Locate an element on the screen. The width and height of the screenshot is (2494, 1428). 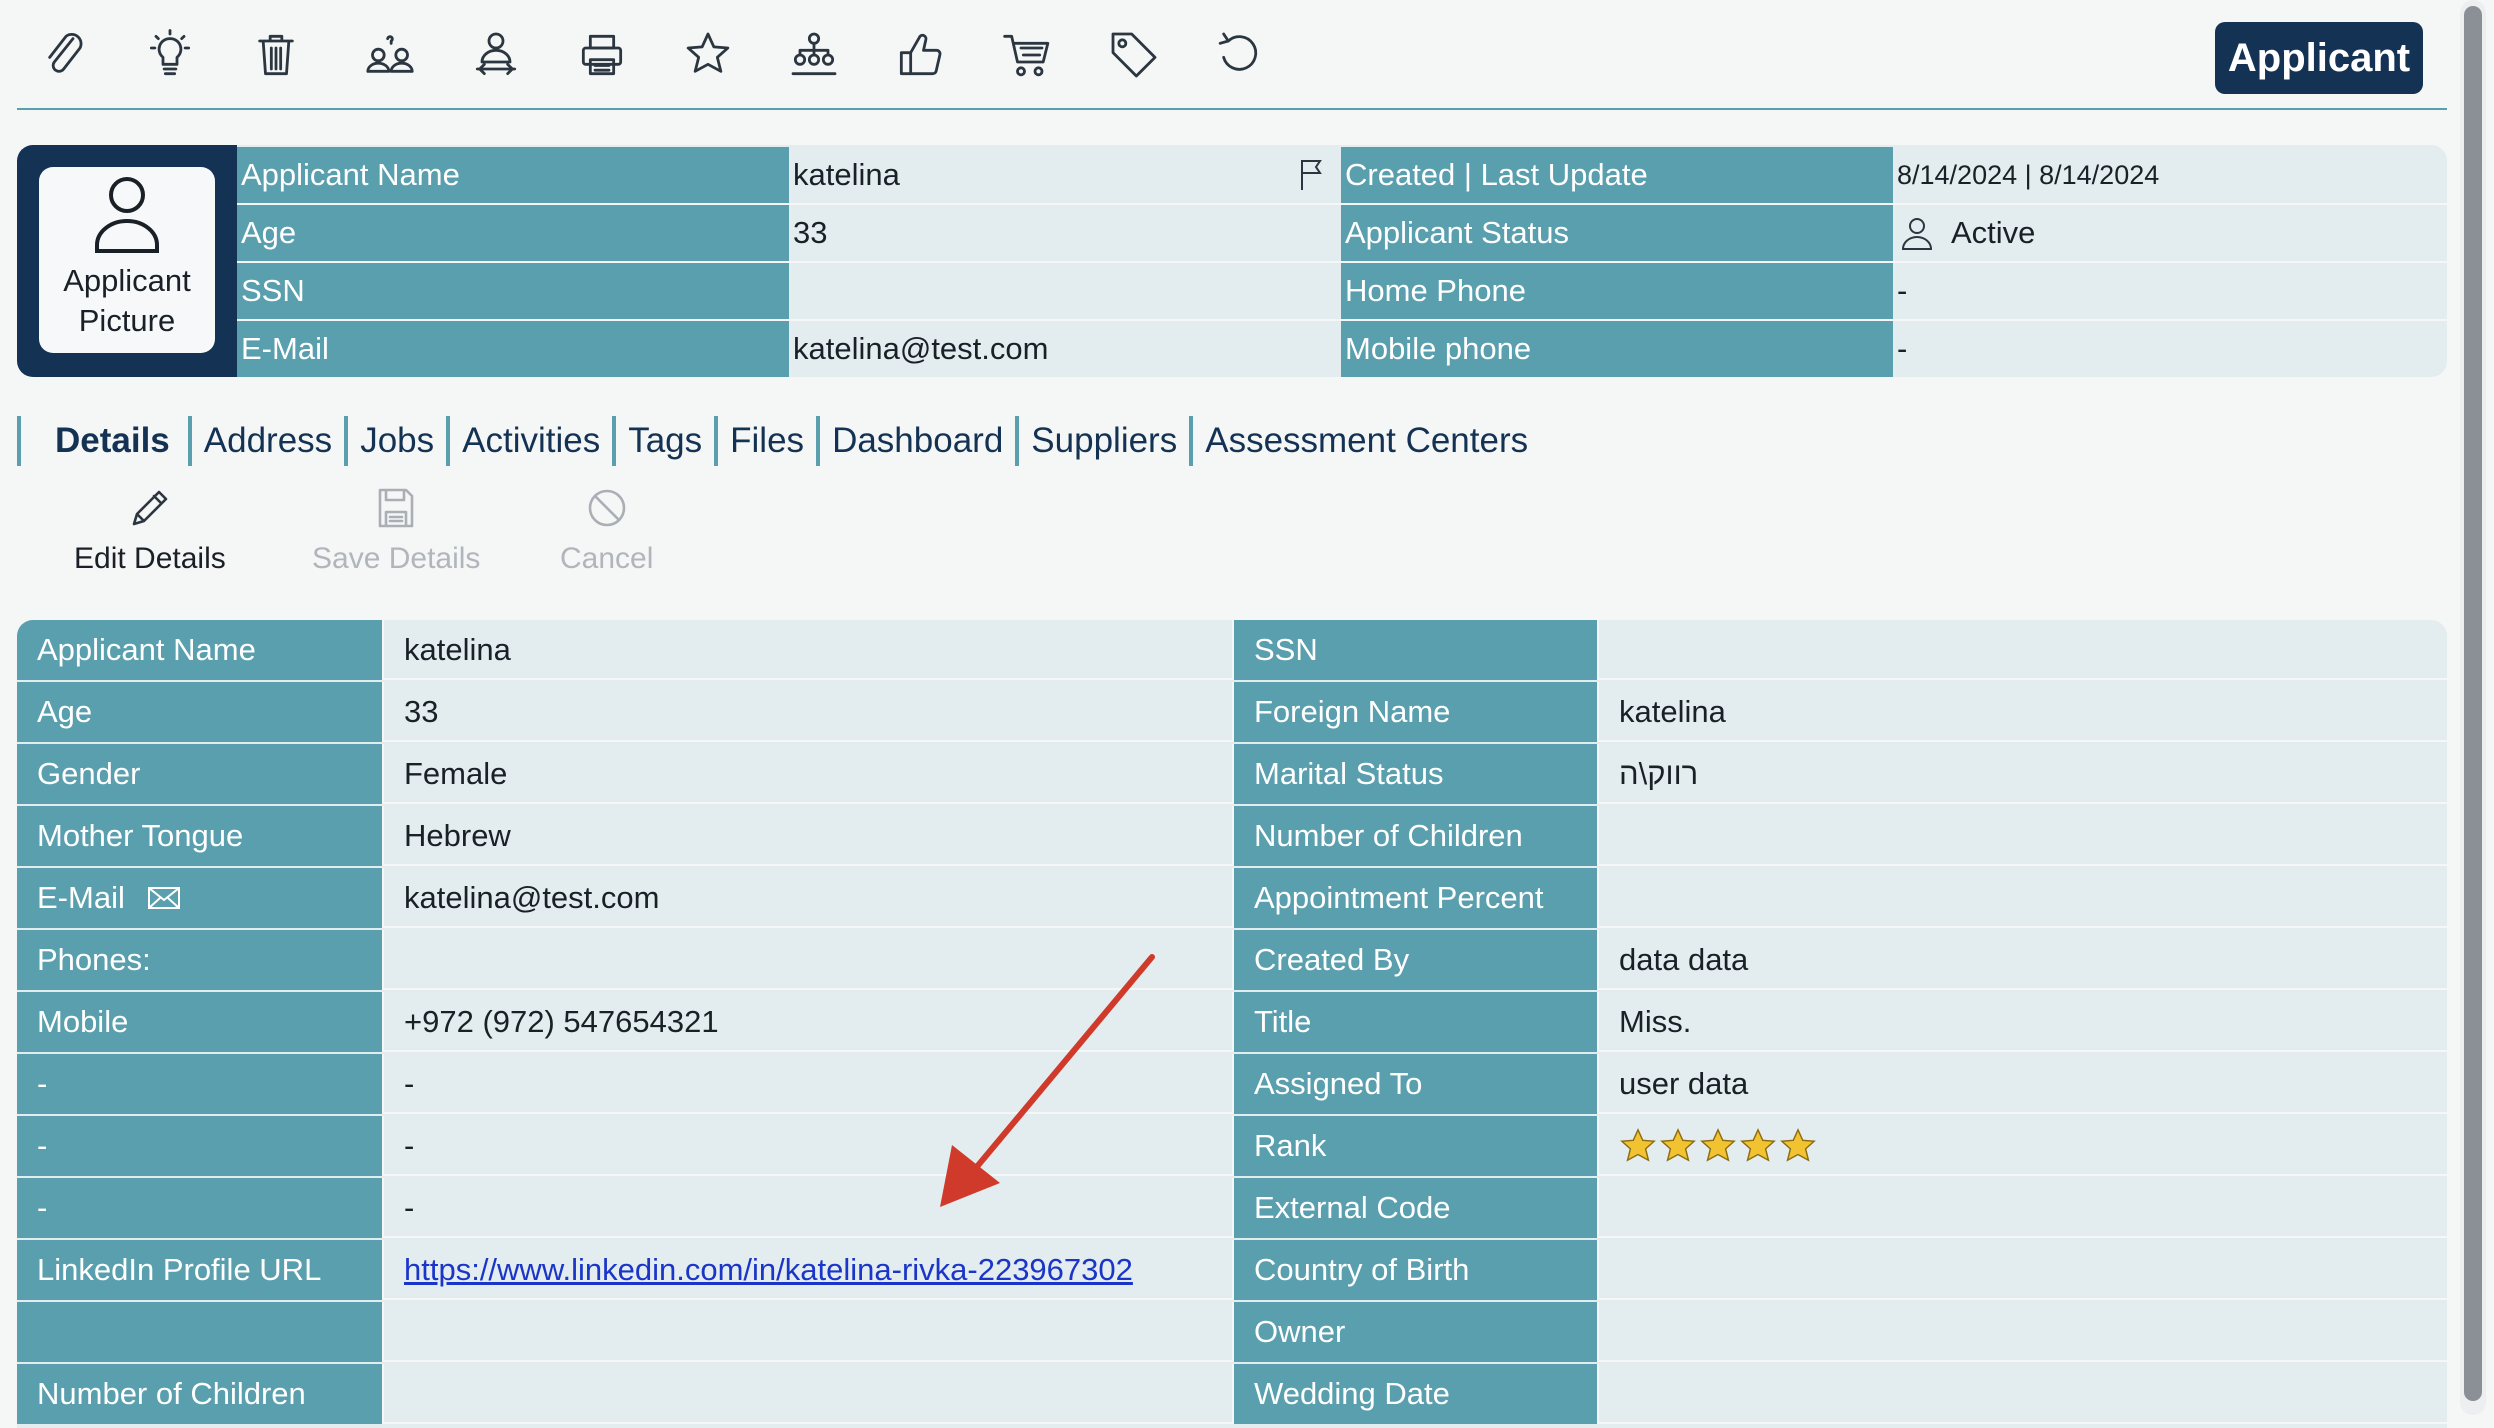
vertical-scrollbar is located at coordinates (2473, 707).